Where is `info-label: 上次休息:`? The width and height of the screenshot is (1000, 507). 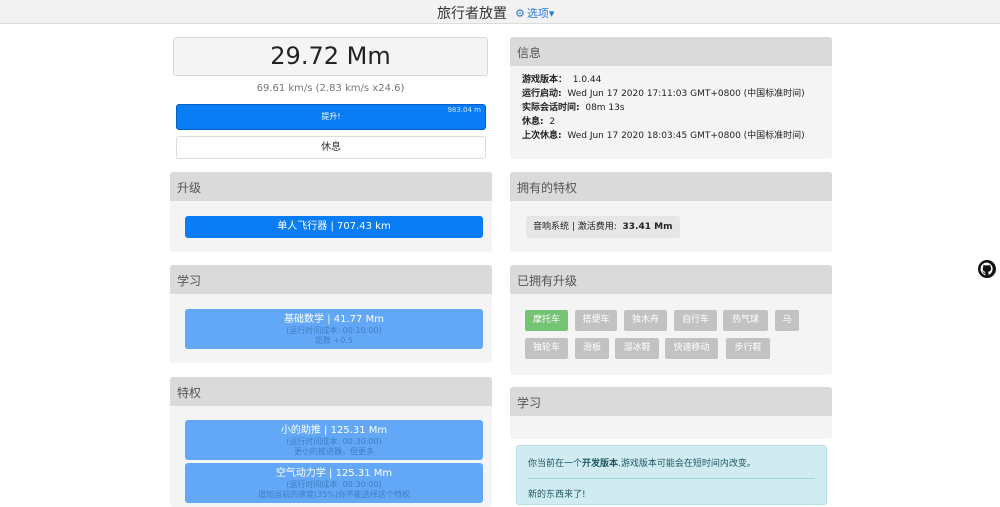 info-label: 上次休息: is located at coordinates (542, 136).